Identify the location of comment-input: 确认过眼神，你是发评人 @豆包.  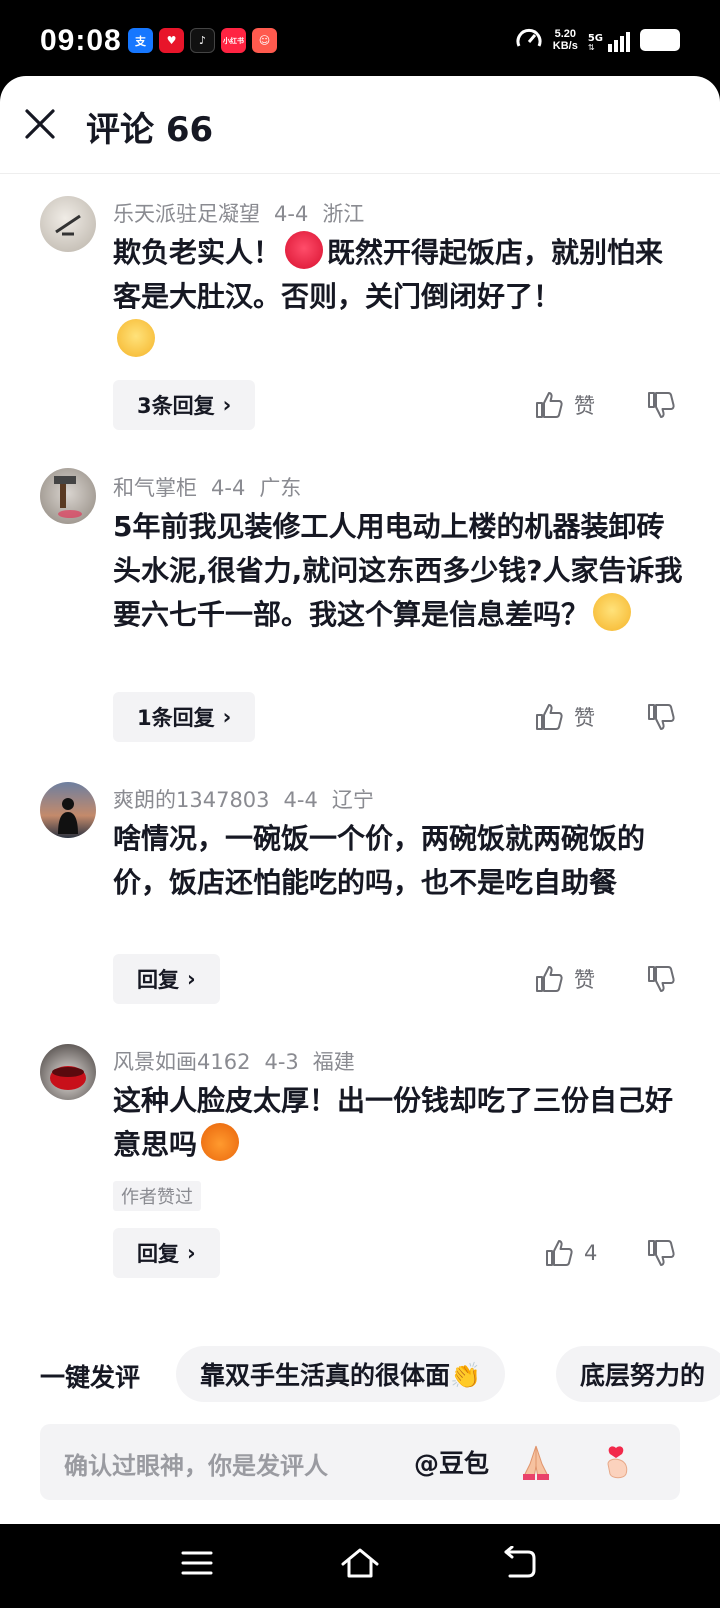
(360, 1462).